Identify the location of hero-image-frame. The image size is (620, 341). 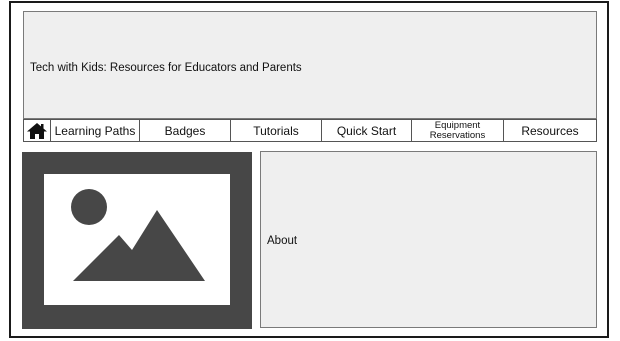
(137, 239).